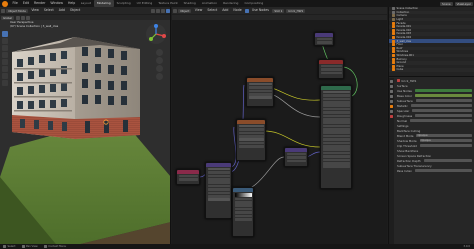 This screenshot has width=474, height=249. Describe the element at coordinates (393, 20) in the screenshot. I see `light-icon` at that location.